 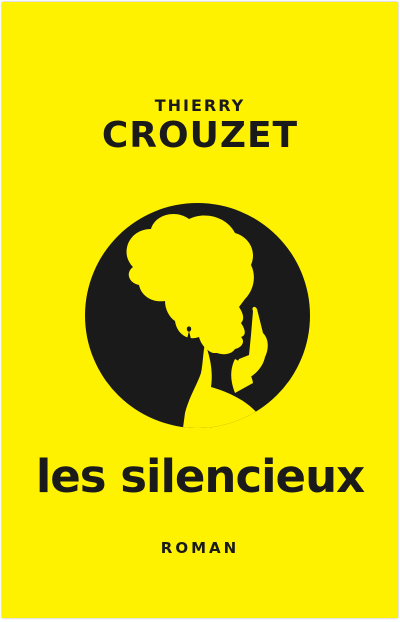 I want to click on book-genre: ROMAN, so click(x=200, y=548).